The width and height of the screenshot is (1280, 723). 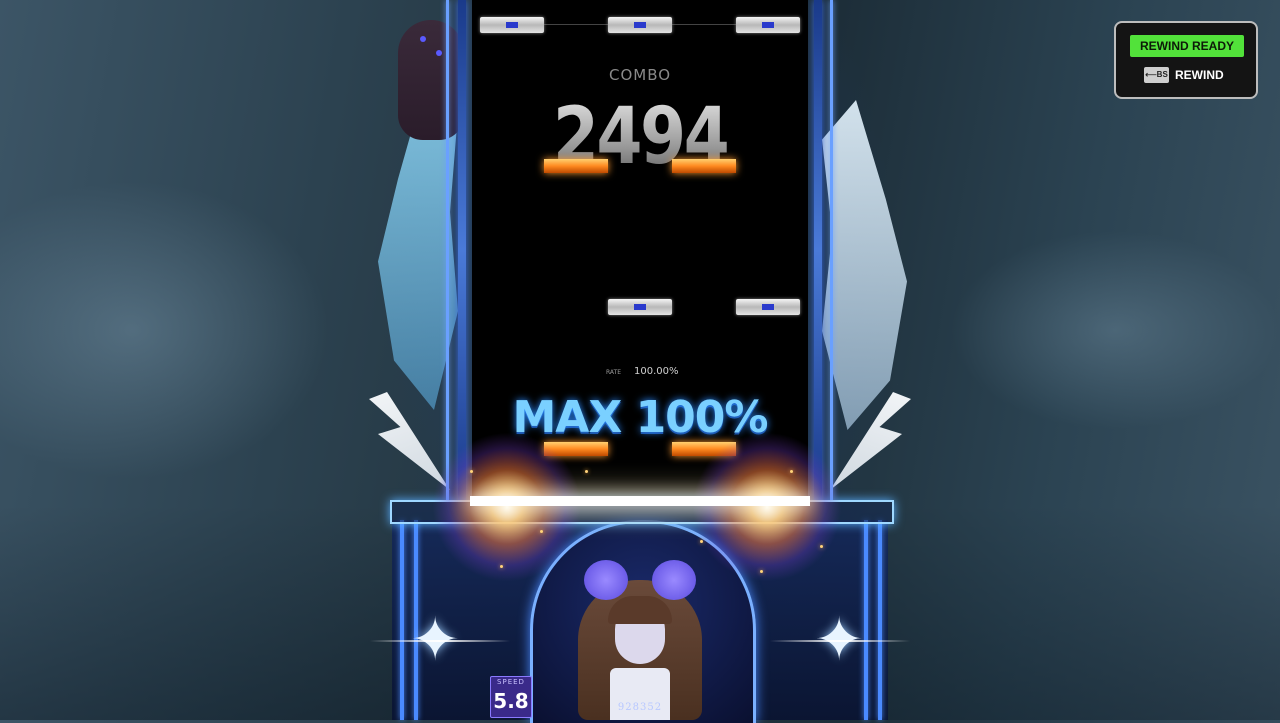 I want to click on rate-display: RATE 100.00%, so click(x=666, y=373).